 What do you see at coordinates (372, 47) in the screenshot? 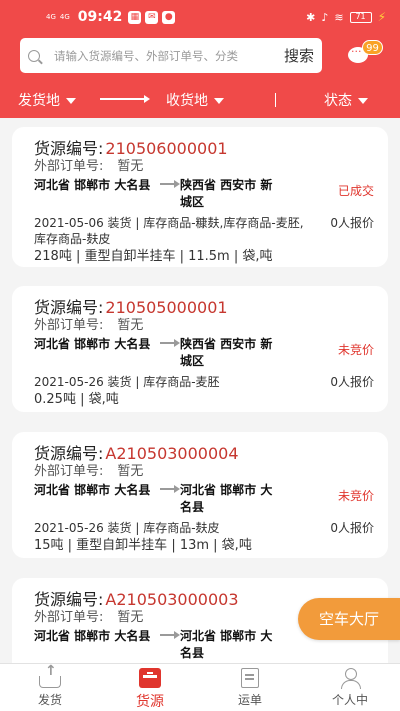
I see `message-badge: 99` at bounding box center [372, 47].